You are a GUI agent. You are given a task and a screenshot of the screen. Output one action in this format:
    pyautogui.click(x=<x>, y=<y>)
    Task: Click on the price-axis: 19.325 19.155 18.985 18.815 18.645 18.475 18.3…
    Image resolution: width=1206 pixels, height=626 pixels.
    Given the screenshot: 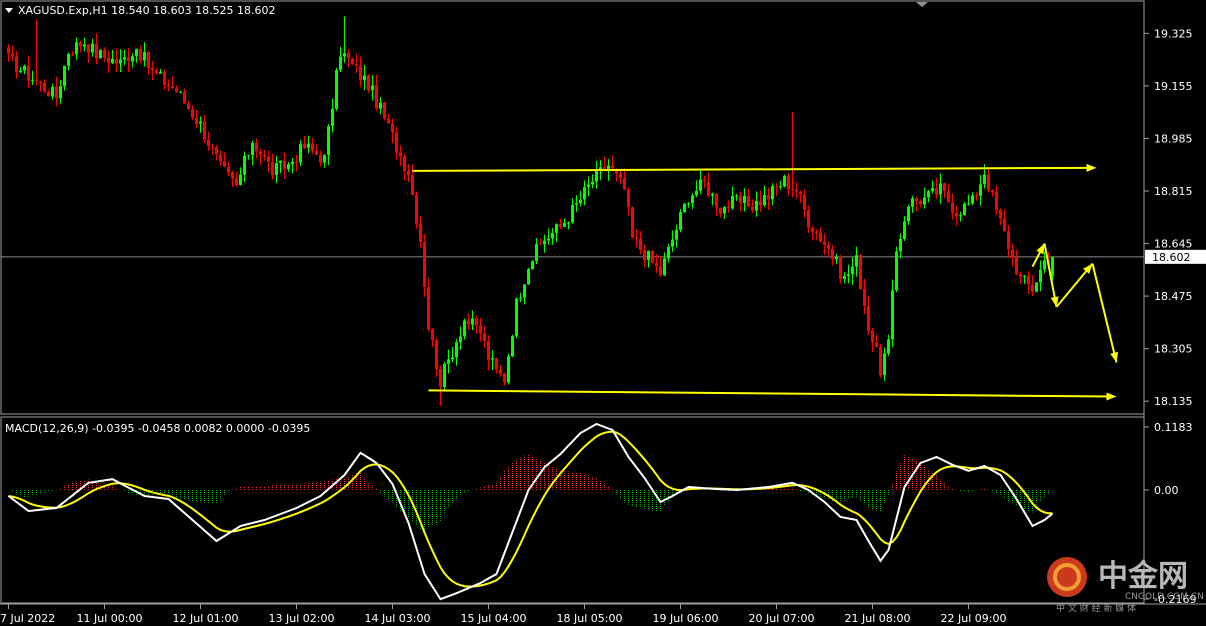 What is the action you would take?
    pyautogui.click(x=1175, y=217)
    